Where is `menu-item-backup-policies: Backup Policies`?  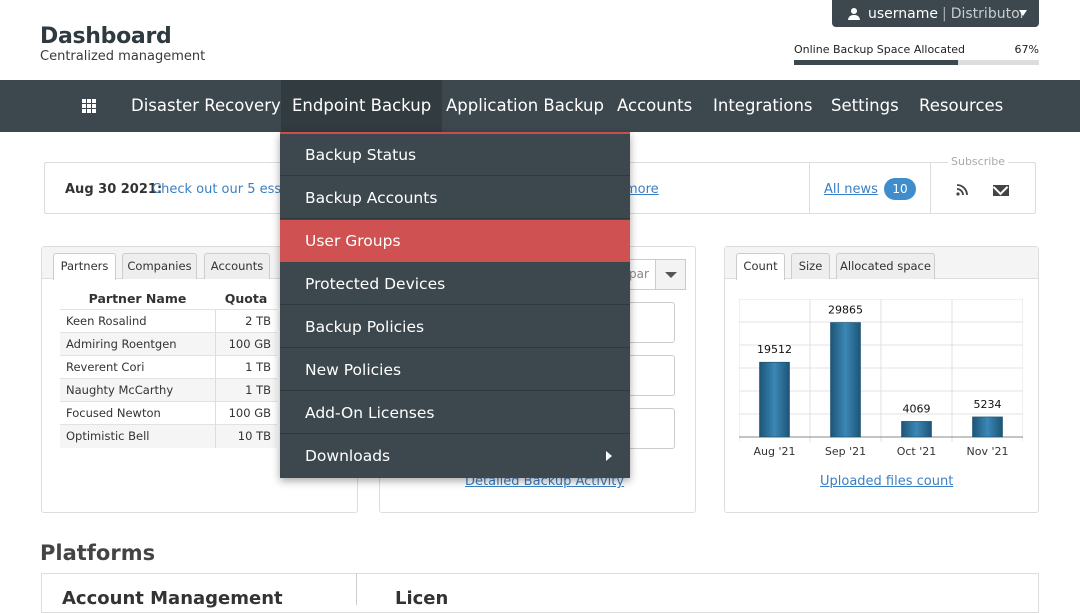
menu-item-backup-policies: Backup Policies is located at coordinates (455, 327).